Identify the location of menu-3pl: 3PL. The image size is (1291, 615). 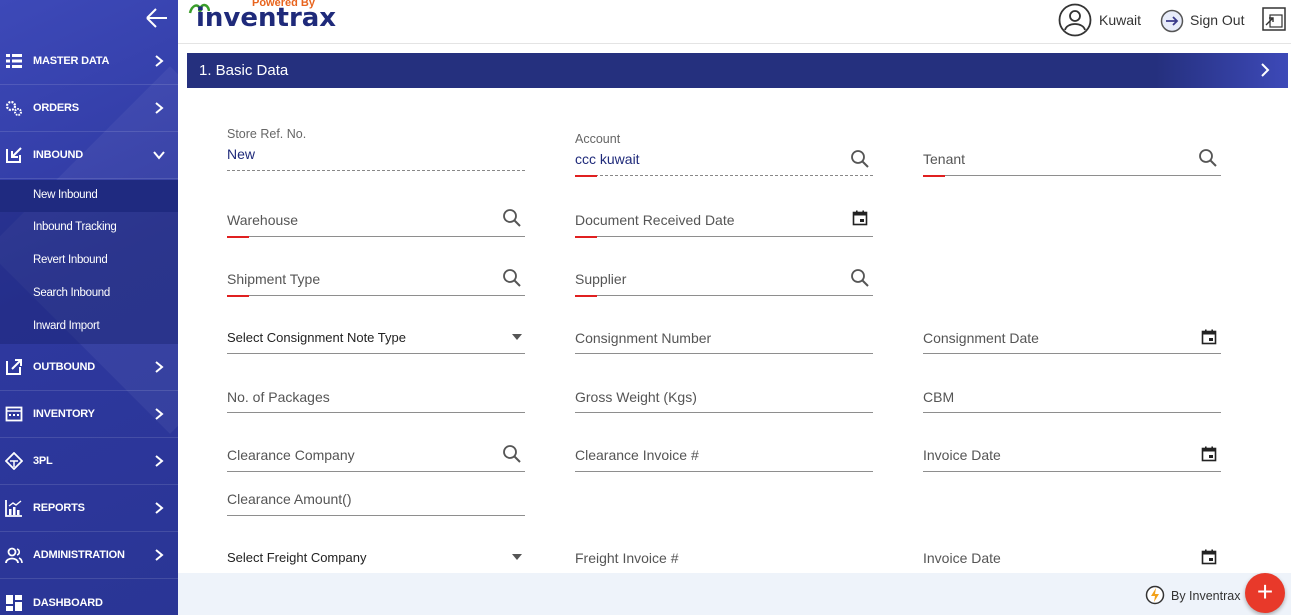
(89, 461).